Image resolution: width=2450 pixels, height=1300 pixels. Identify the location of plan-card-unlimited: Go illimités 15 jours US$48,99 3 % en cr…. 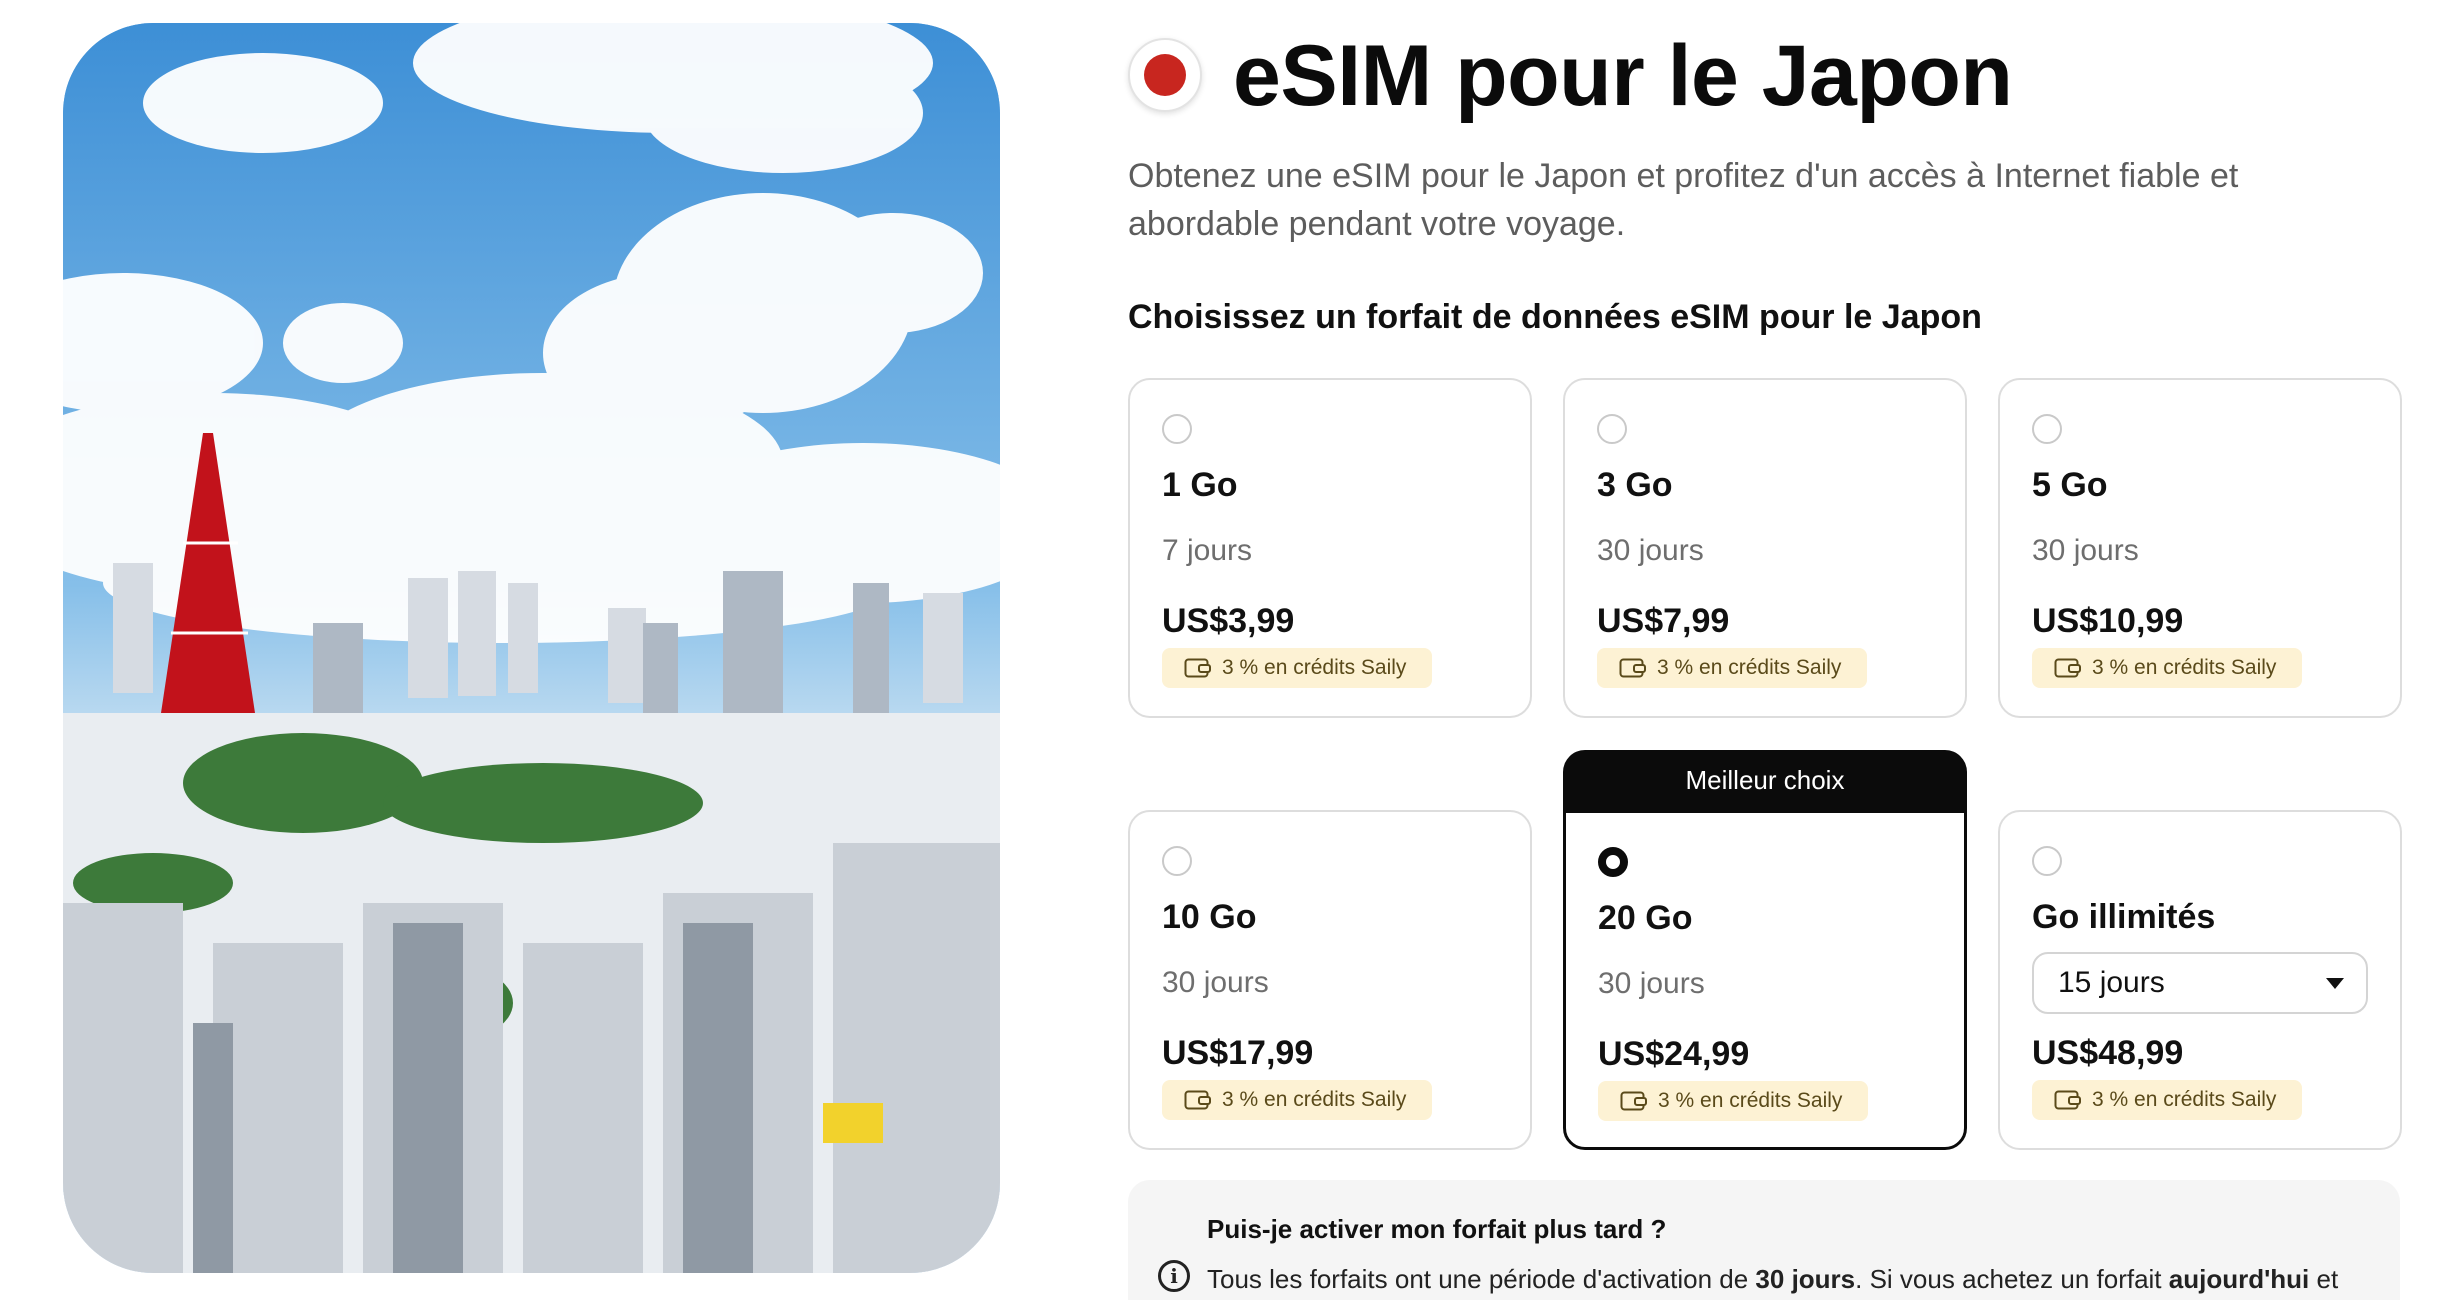
(2200, 980).